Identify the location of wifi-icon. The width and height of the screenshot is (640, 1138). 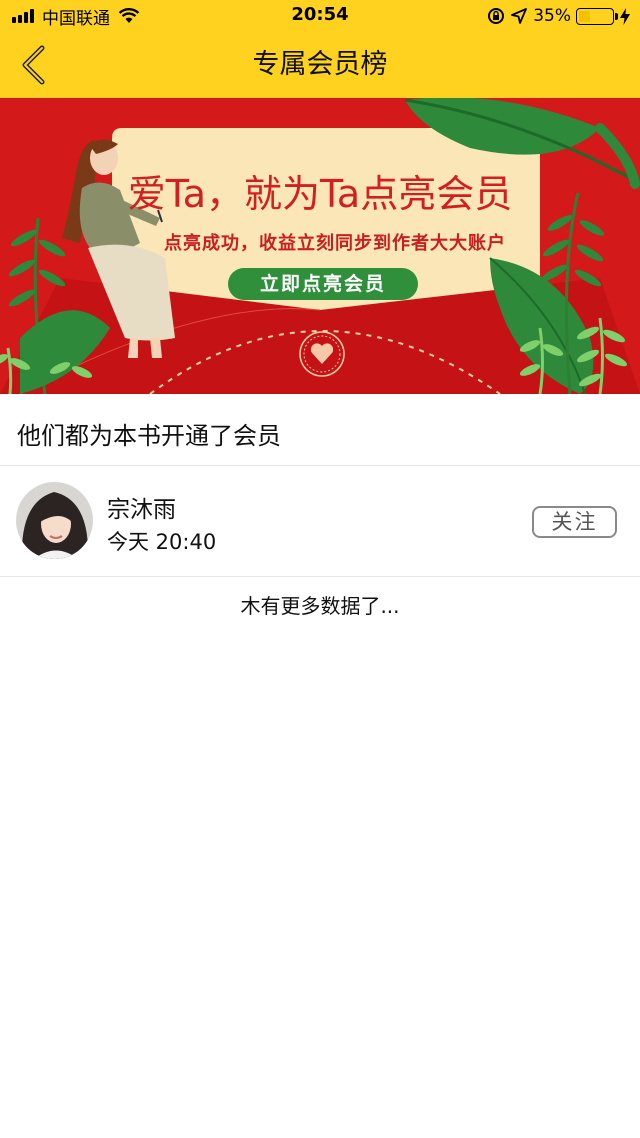
(129, 15).